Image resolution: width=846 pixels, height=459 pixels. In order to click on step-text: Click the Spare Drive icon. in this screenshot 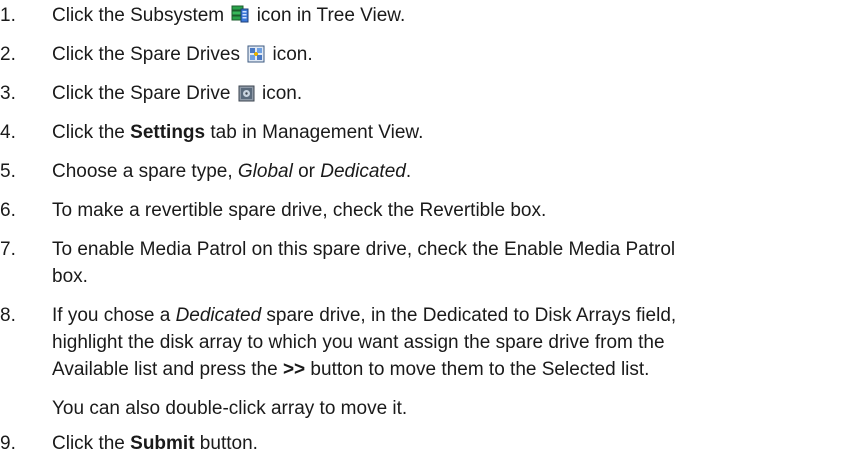, I will do `click(447, 95)`.